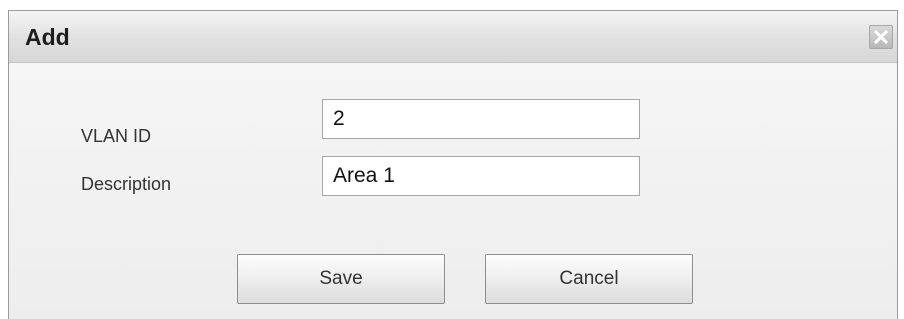 The width and height of the screenshot is (904, 319). Describe the element at coordinates (481, 176) in the screenshot. I see `description-input` at that location.